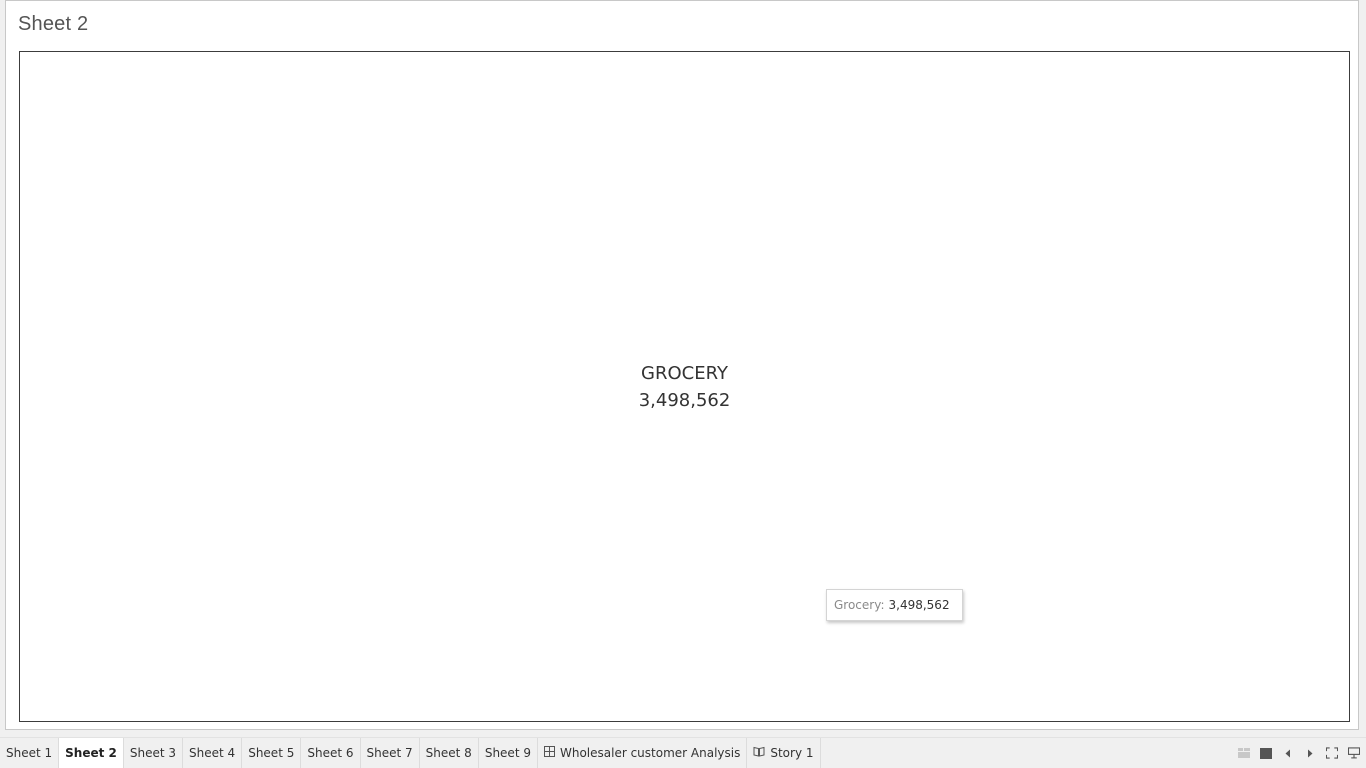 The image size is (1366, 768). What do you see at coordinates (919, 605) in the screenshot?
I see `tooltip-value: 3,498,562` at bounding box center [919, 605].